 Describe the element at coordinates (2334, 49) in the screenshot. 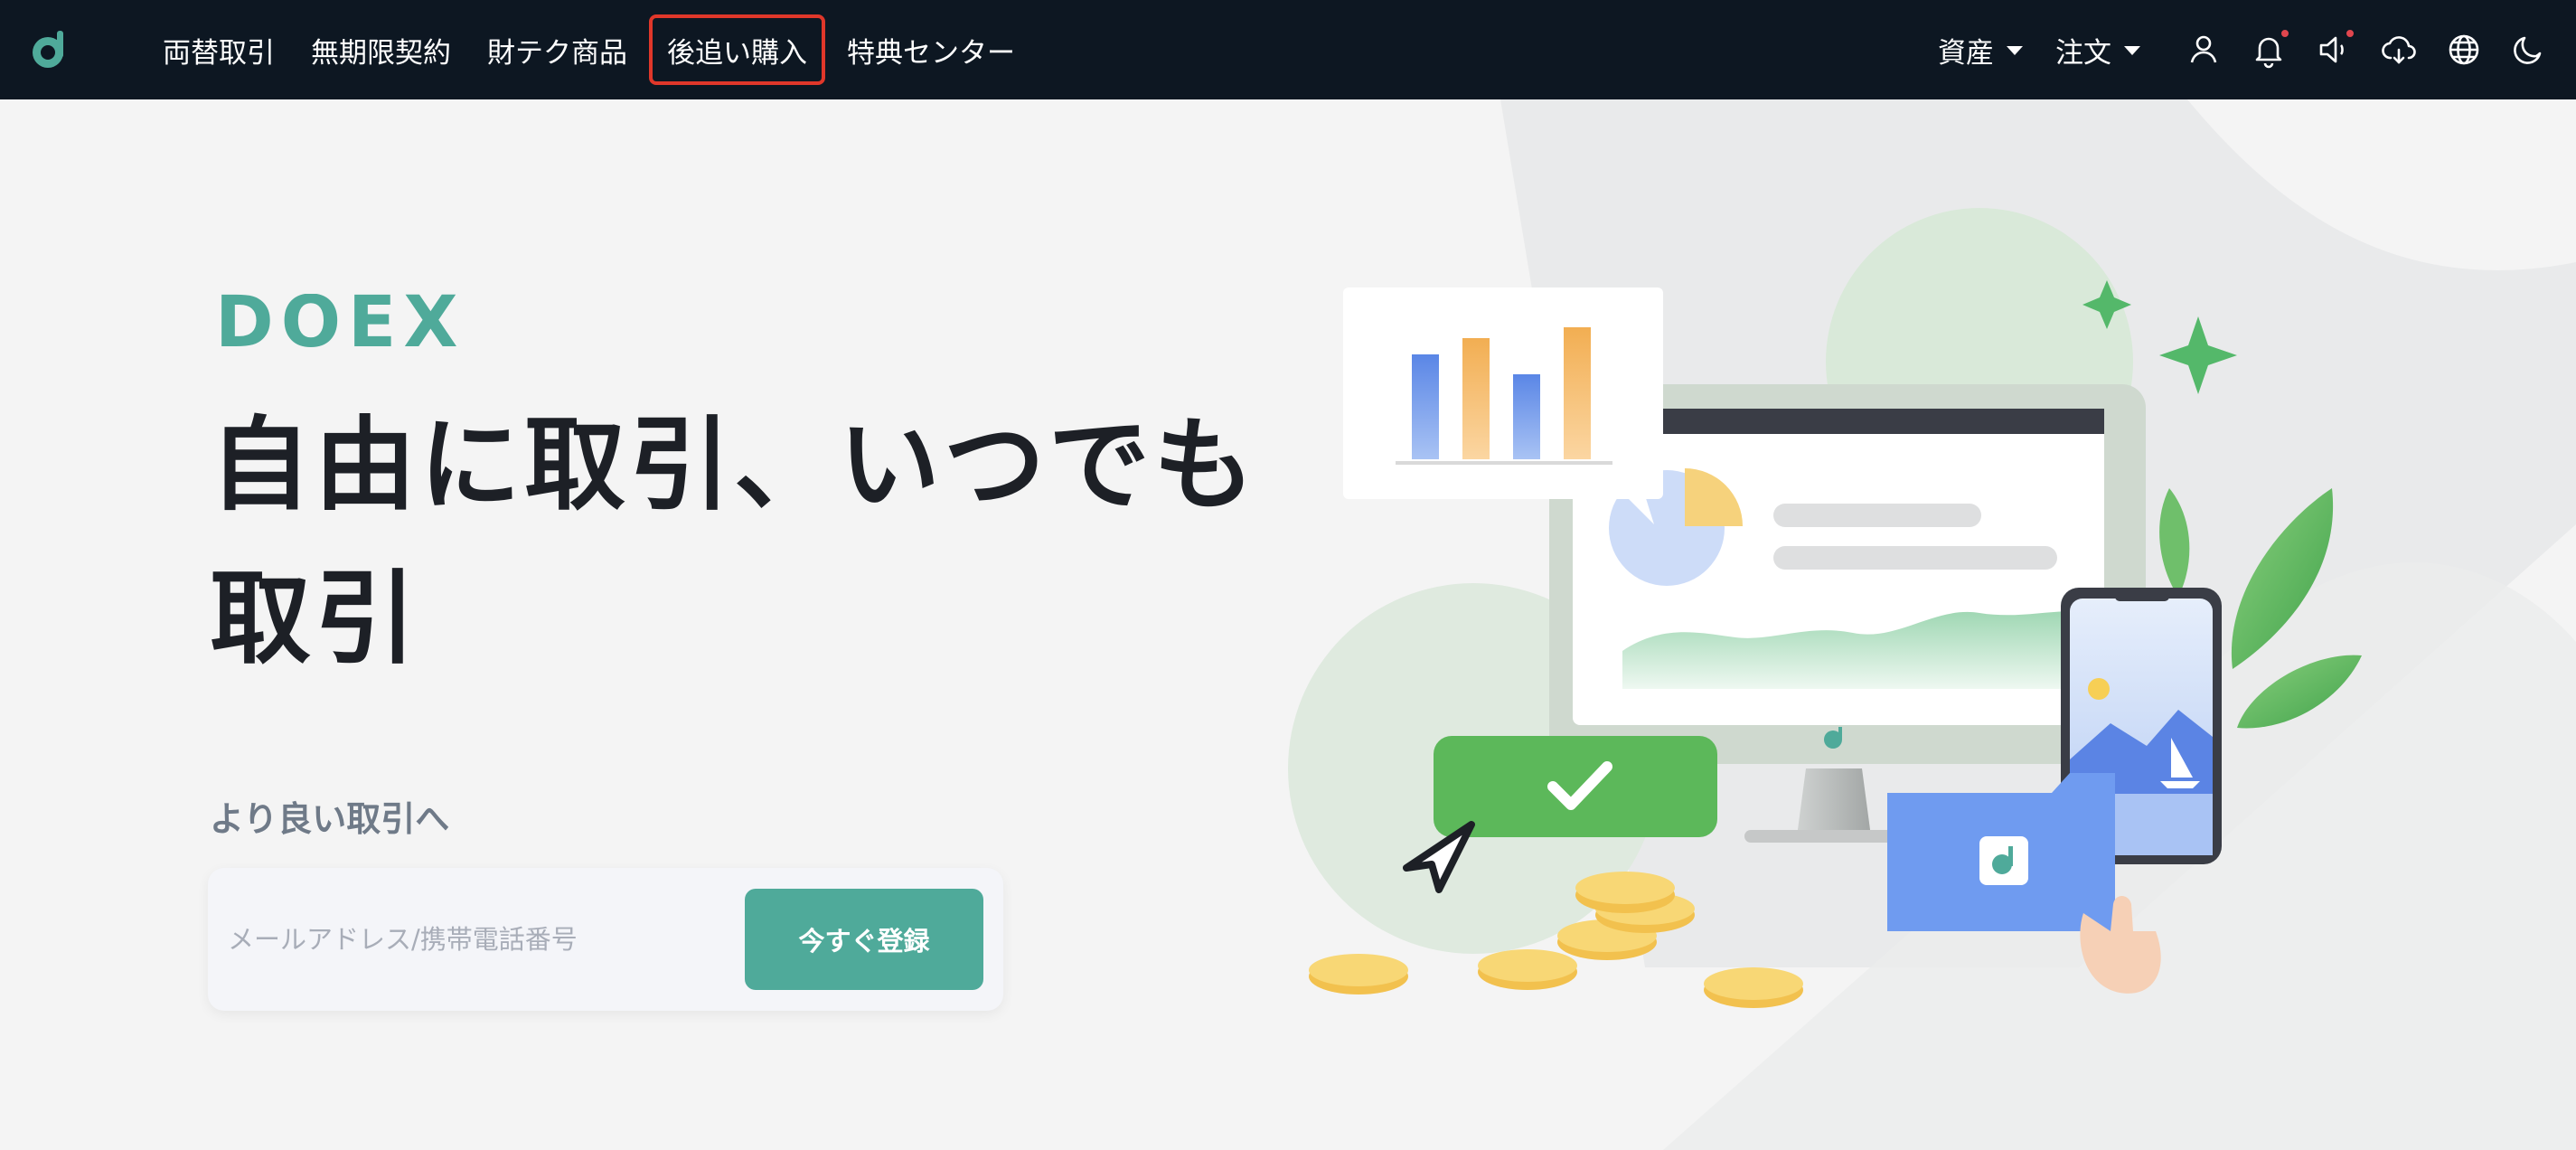

I see `speaker-icon` at that location.